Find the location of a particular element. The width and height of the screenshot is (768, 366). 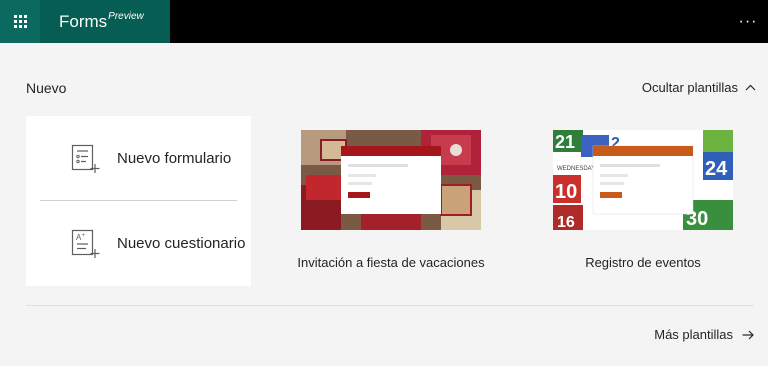

svg-text: 10 is located at coordinates (566, 192).